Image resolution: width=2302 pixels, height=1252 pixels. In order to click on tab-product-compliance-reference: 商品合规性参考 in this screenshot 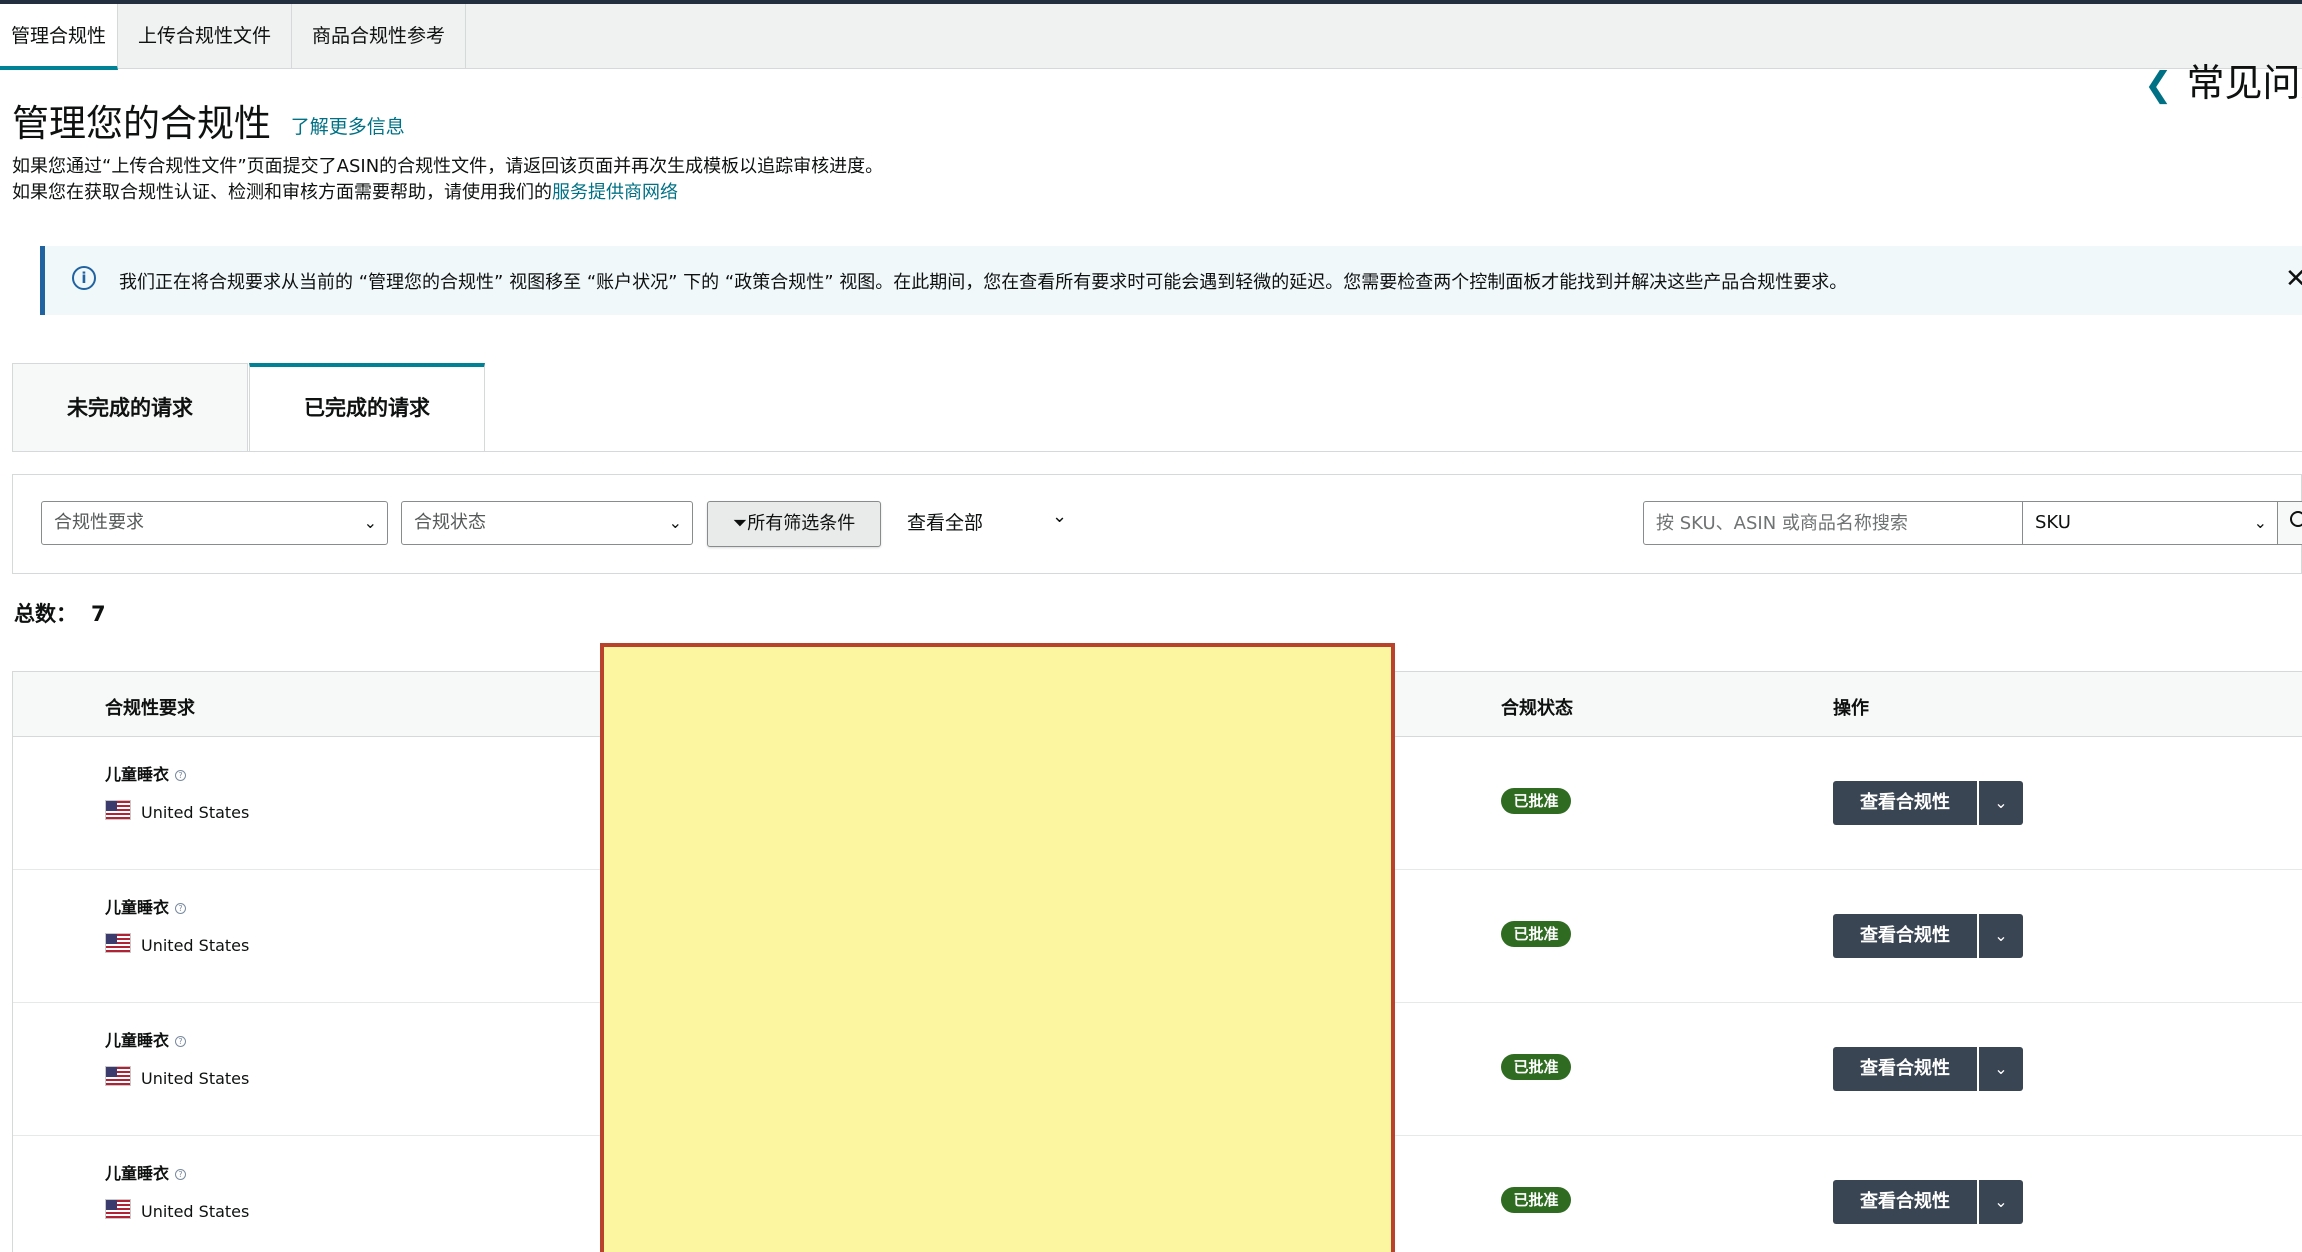, I will do `click(379, 36)`.